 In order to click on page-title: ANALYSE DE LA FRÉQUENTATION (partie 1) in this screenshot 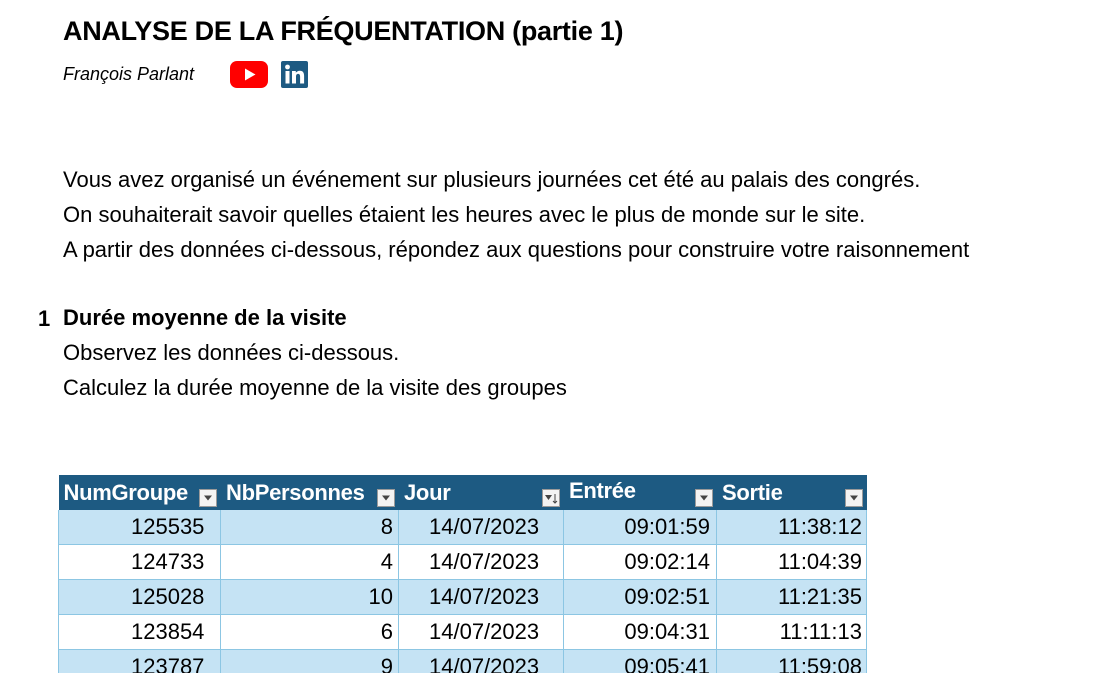, I will do `click(343, 31)`.